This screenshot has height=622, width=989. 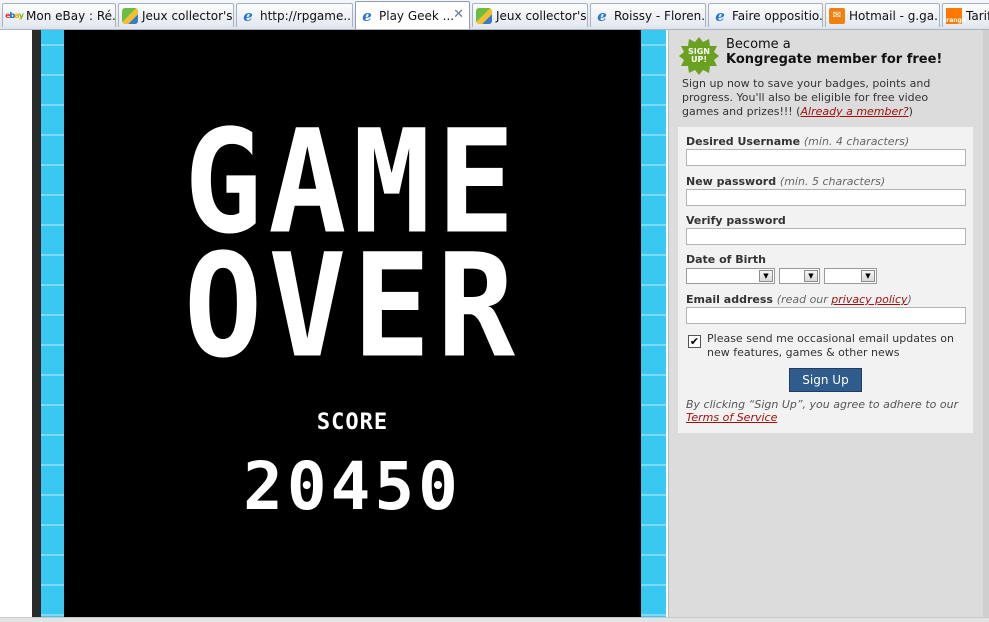 I want to click on email-hint-open: (read our, so click(x=804, y=299).